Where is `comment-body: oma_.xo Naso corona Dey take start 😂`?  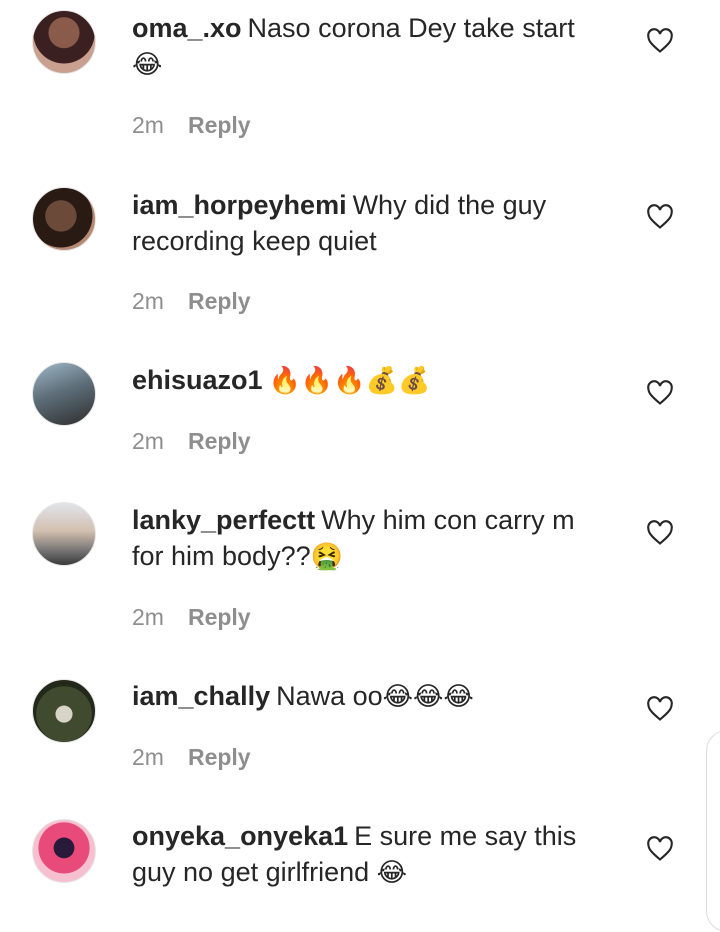 comment-body: oma_.xo Naso corona Dey take start 😂 is located at coordinates (367, 46).